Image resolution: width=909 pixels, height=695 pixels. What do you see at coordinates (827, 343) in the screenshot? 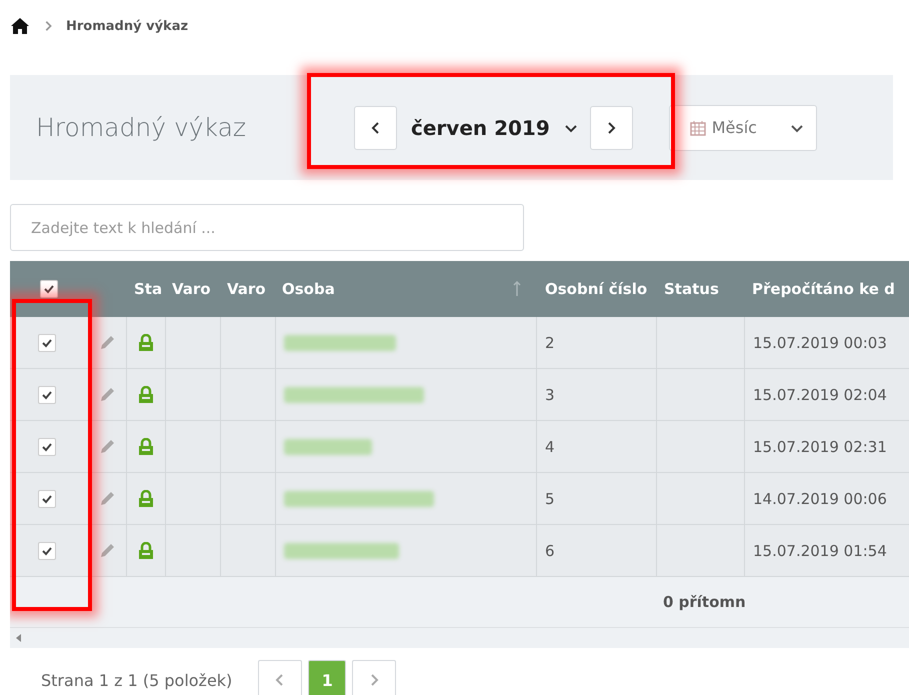
I see `table-cell: 15.07.2019 00:03` at bounding box center [827, 343].